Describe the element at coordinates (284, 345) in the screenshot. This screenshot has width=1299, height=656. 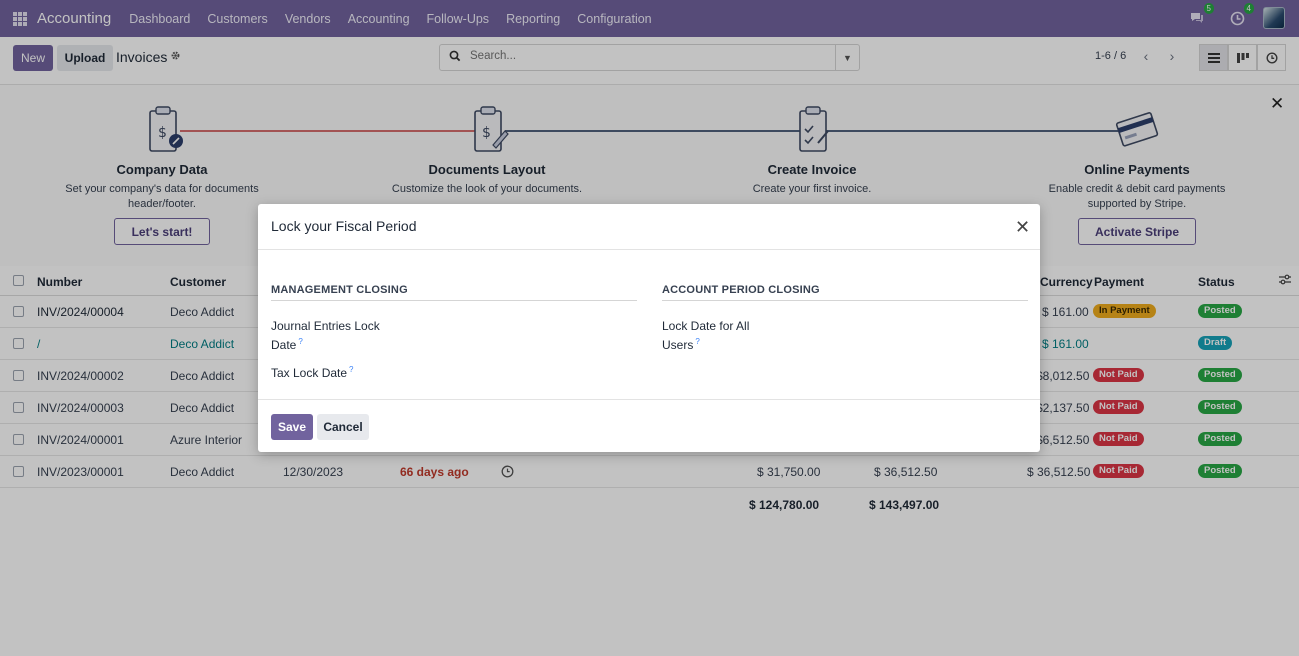
I see `journal-label-line-2: Date` at that location.